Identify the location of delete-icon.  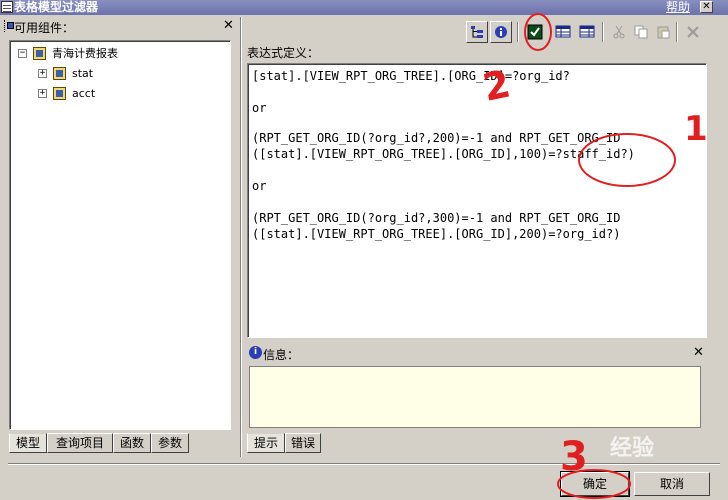
(693, 32).